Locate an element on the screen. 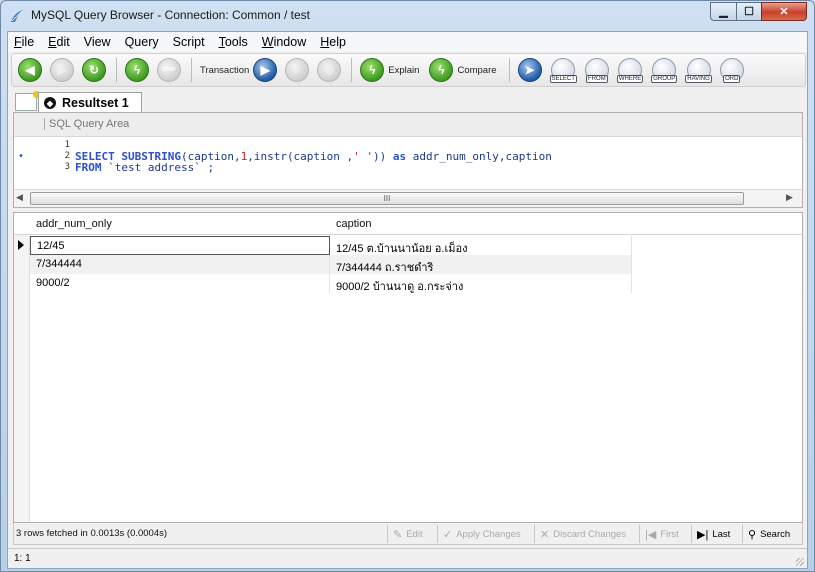  rollback-button: ⊘ is located at coordinates (329, 70).